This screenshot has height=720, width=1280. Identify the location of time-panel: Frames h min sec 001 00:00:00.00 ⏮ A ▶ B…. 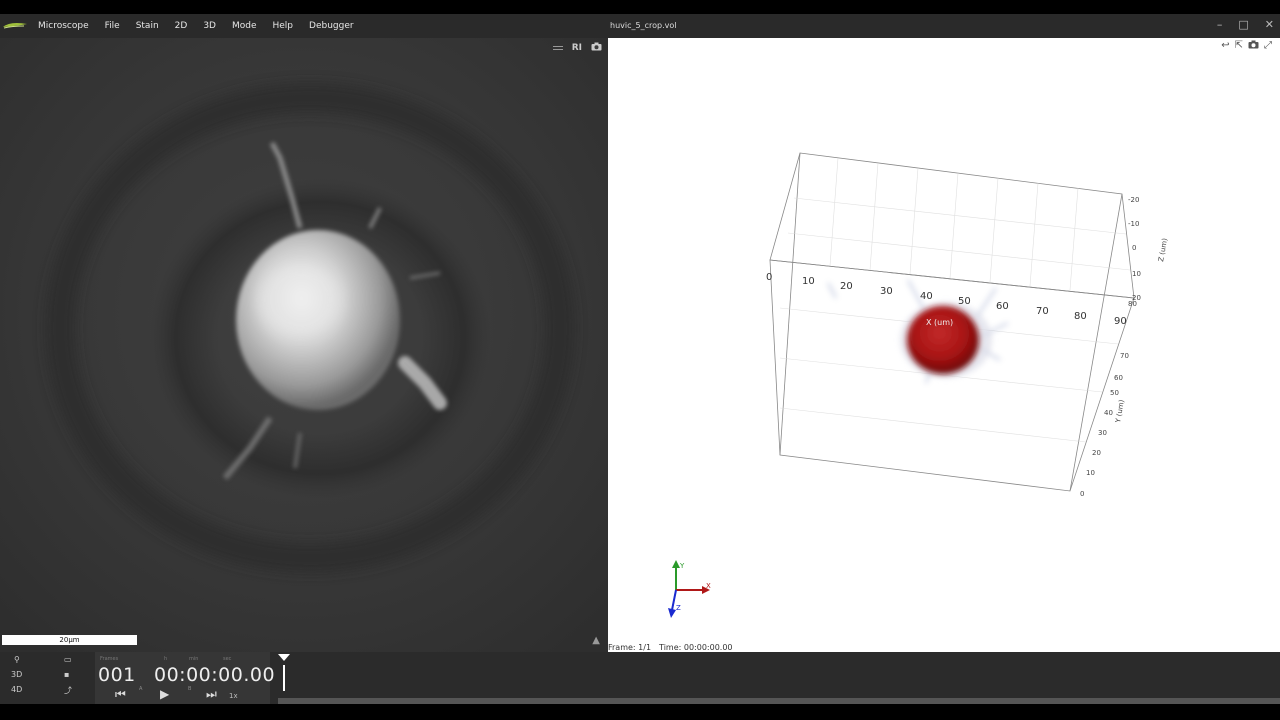
(185, 678).